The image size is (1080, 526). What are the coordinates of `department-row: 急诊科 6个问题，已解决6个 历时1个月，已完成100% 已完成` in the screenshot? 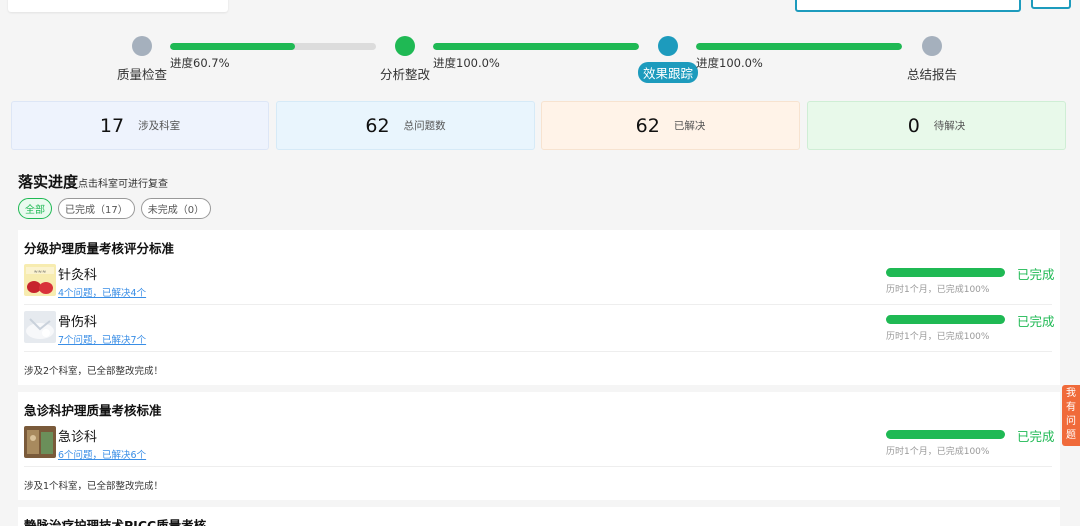 It's located at (539, 444).